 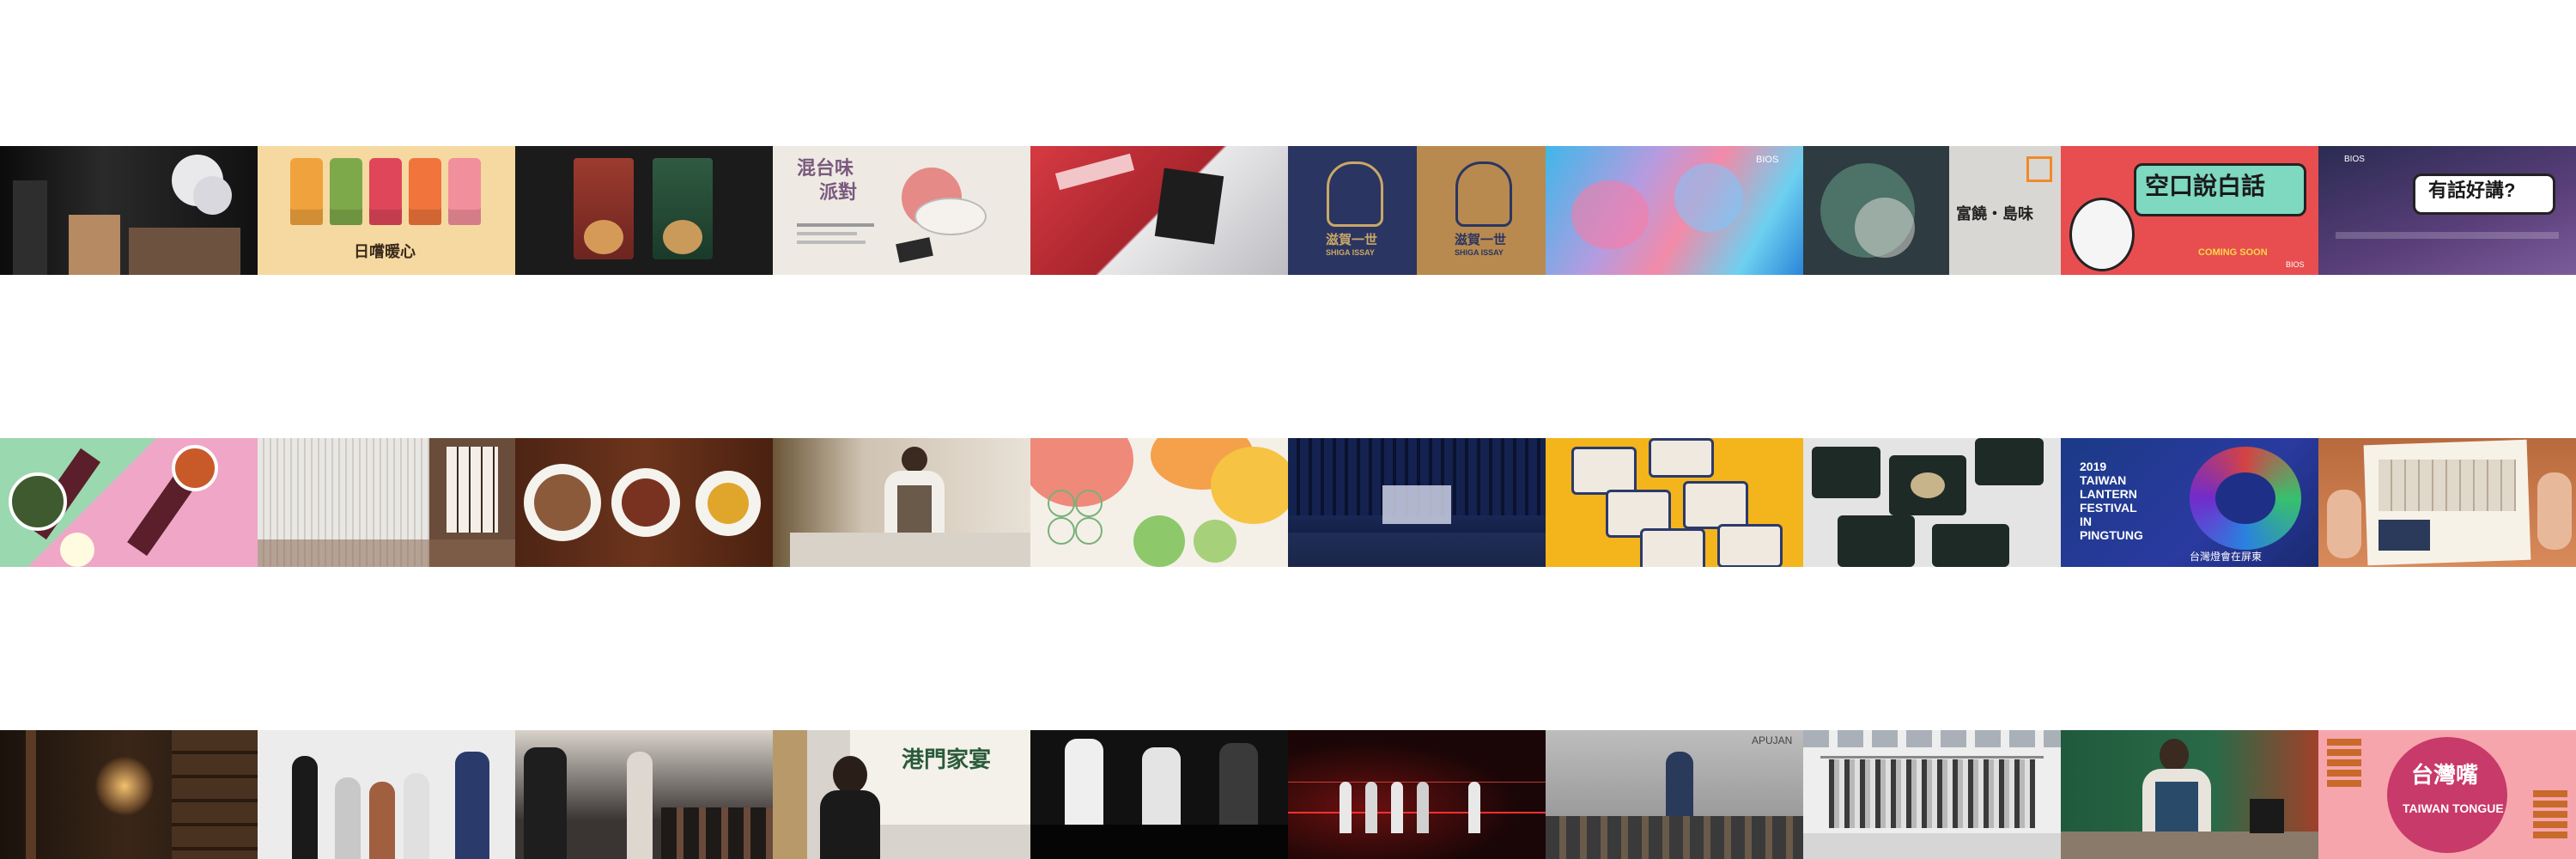 What do you see at coordinates (644, 210) in the screenshot?
I see `gallery-tile-coffee-bags` at bounding box center [644, 210].